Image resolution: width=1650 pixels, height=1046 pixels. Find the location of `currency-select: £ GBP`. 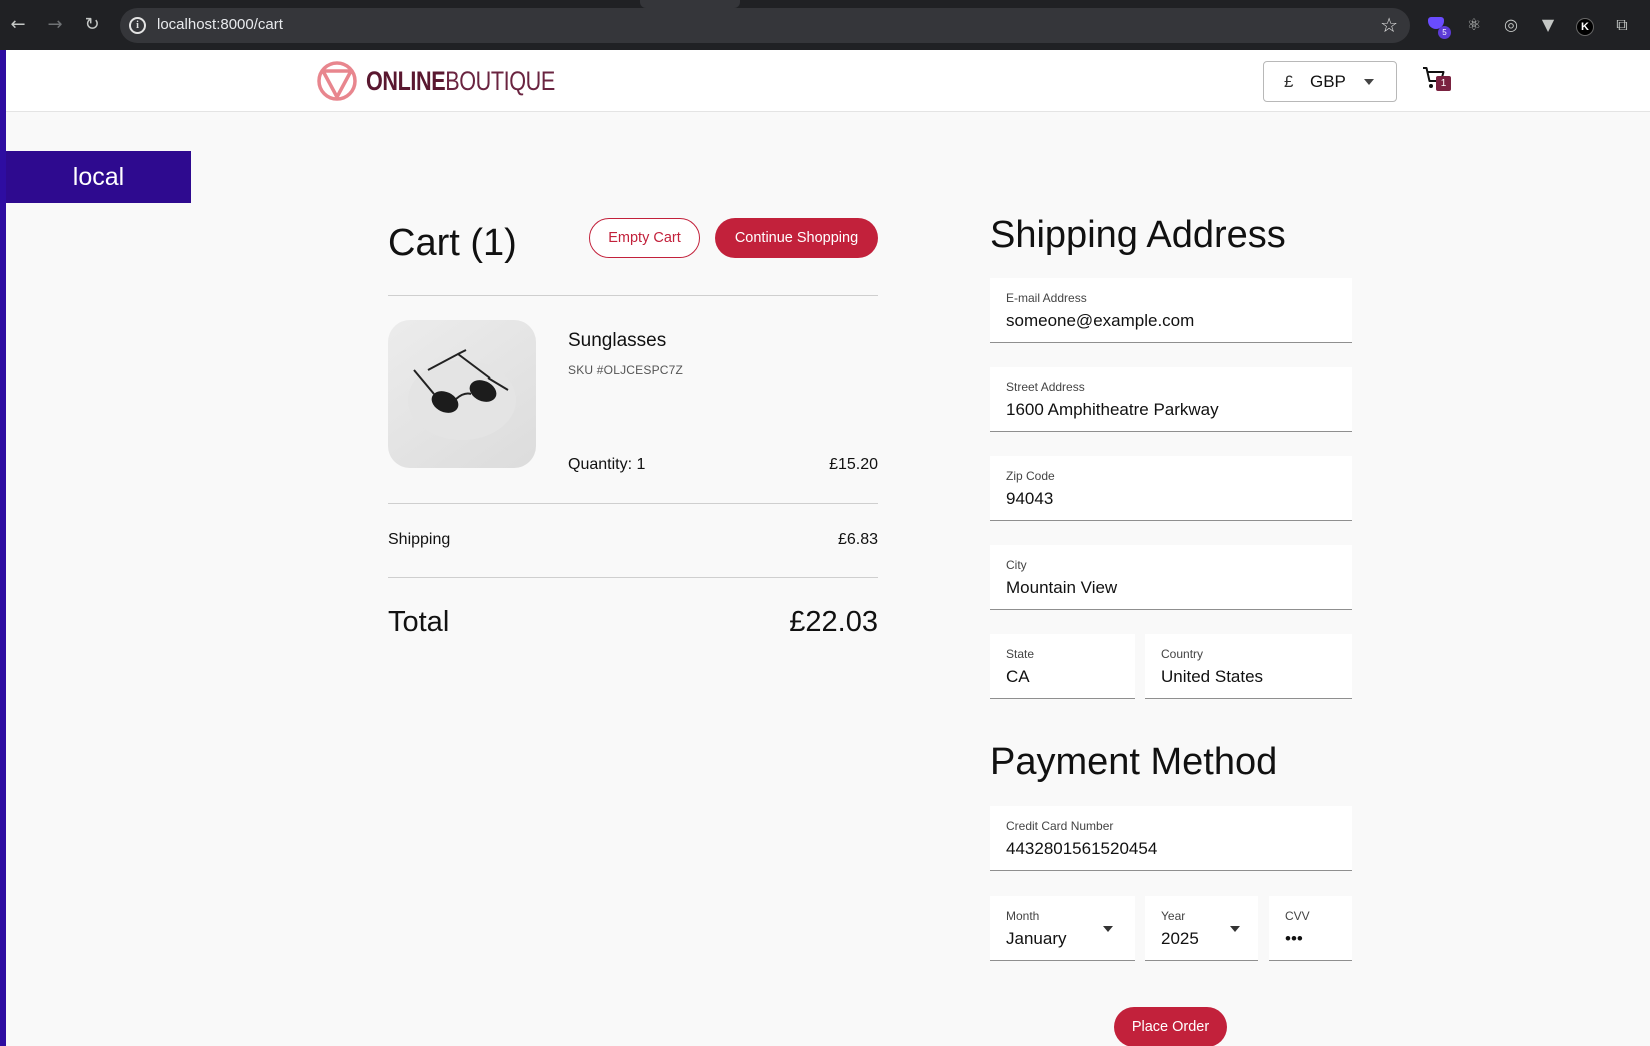

currency-select: £ GBP is located at coordinates (1330, 81).